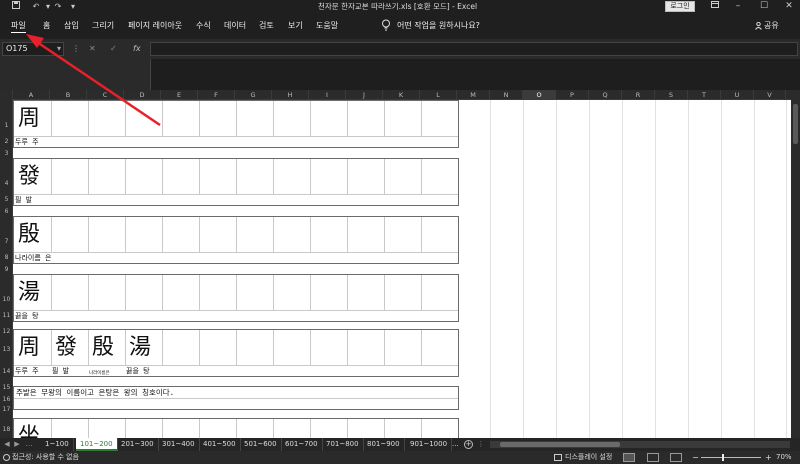  I want to click on close-icon: ✕, so click(789, 6).